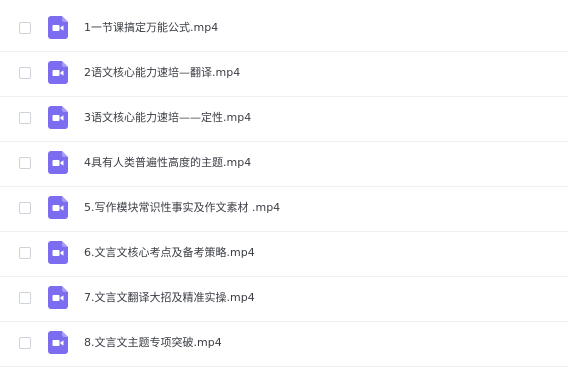 Image resolution: width=568 pixels, height=381 pixels. What do you see at coordinates (284, 344) in the screenshot?
I see `file-row: 8.文言文主题专项突破.mp4` at bounding box center [284, 344].